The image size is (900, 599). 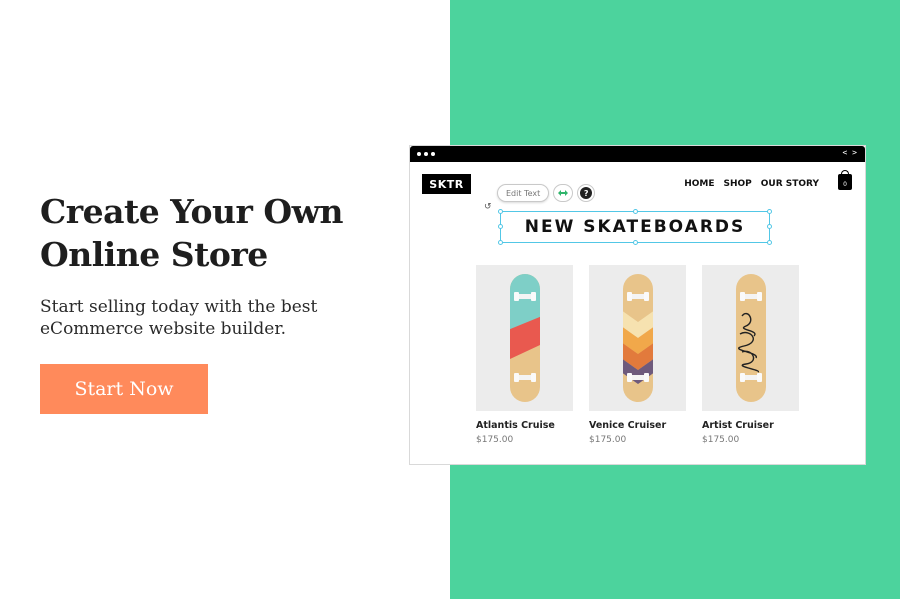 What do you see at coordinates (845, 180) in the screenshot?
I see `shopping-bag-icon: 0` at bounding box center [845, 180].